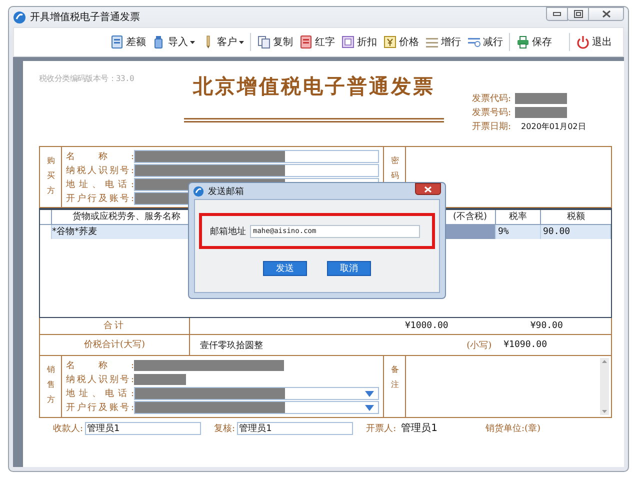 This screenshot has width=639, height=485. What do you see at coordinates (576, 217) in the screenshot?
I see `column-header: 税额` at bounding box center [576, 217].